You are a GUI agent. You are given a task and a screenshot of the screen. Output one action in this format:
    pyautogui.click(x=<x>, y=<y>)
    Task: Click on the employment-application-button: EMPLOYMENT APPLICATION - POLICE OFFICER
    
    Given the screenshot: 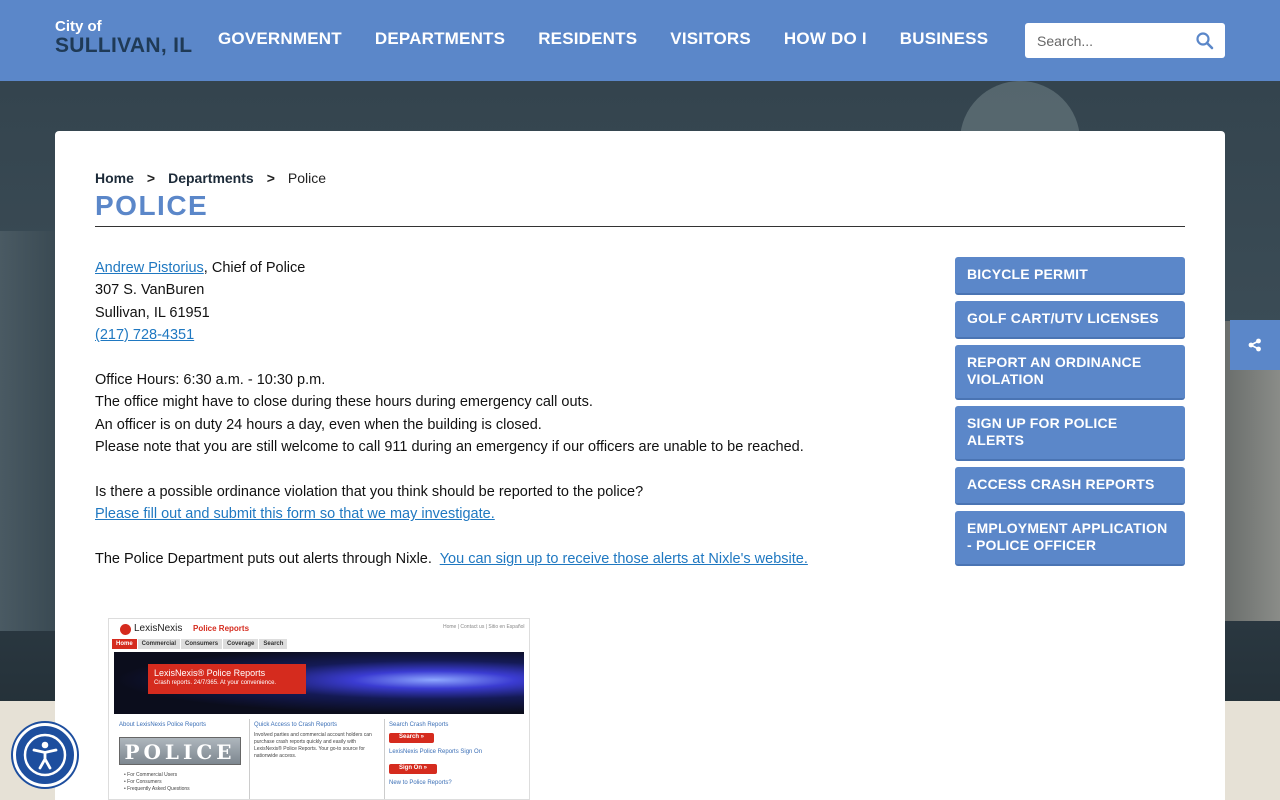 What is the action you would take?
    pyautogui.click(x=1070, y=538)
    